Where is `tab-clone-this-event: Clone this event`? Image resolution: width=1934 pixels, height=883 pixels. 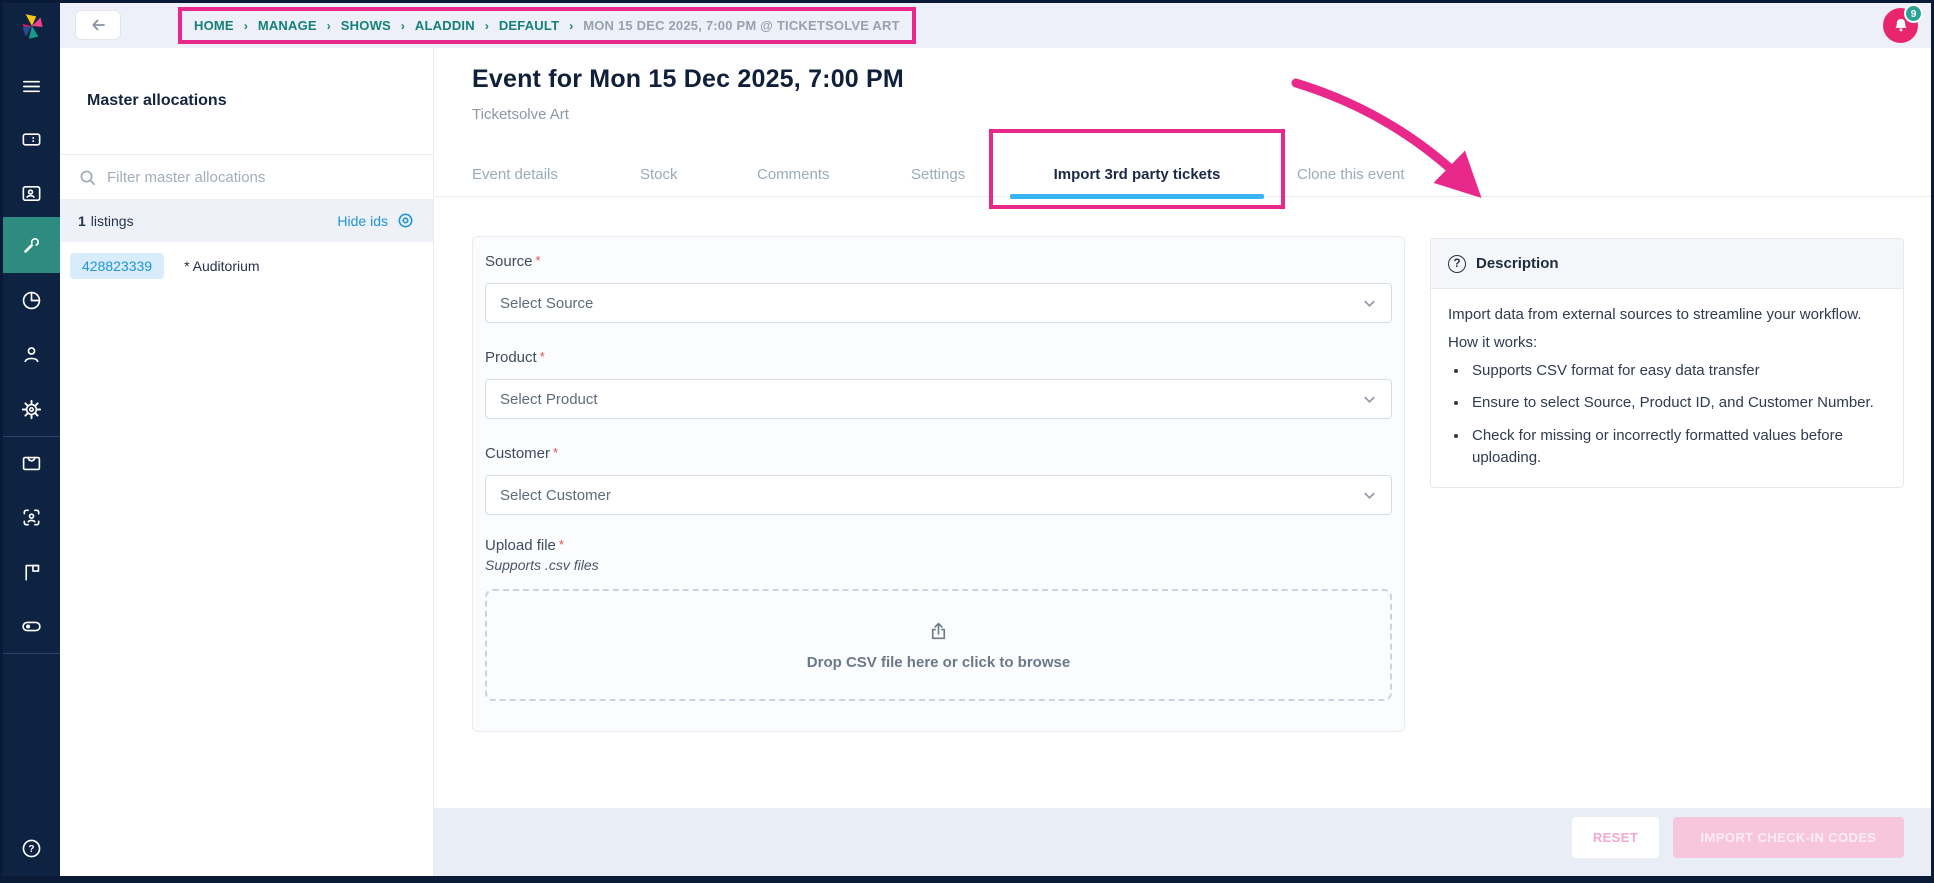
tab-clone-this-event: Clone this event is located at coordinates (1351, 176).